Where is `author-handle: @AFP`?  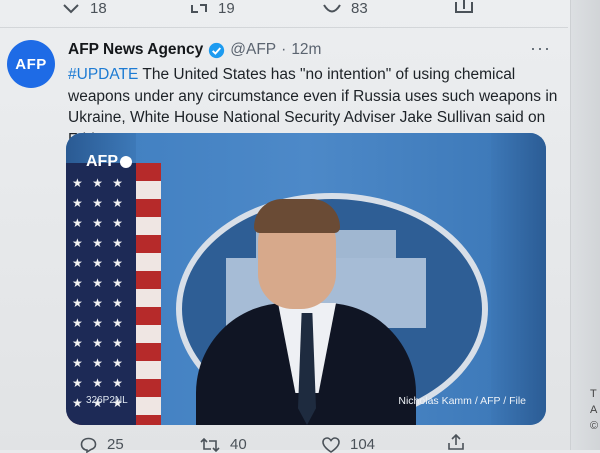 author-handle: @AFP is located at coordinates (253, 50).